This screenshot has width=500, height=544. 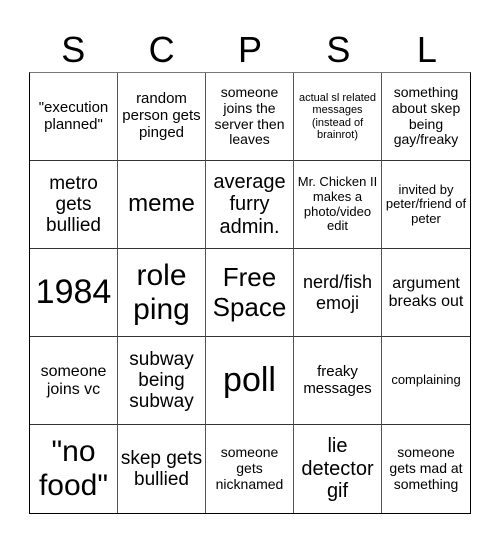 I want to click on cell-text: invited by peter/friend of peter, so click(x=426, y=203).